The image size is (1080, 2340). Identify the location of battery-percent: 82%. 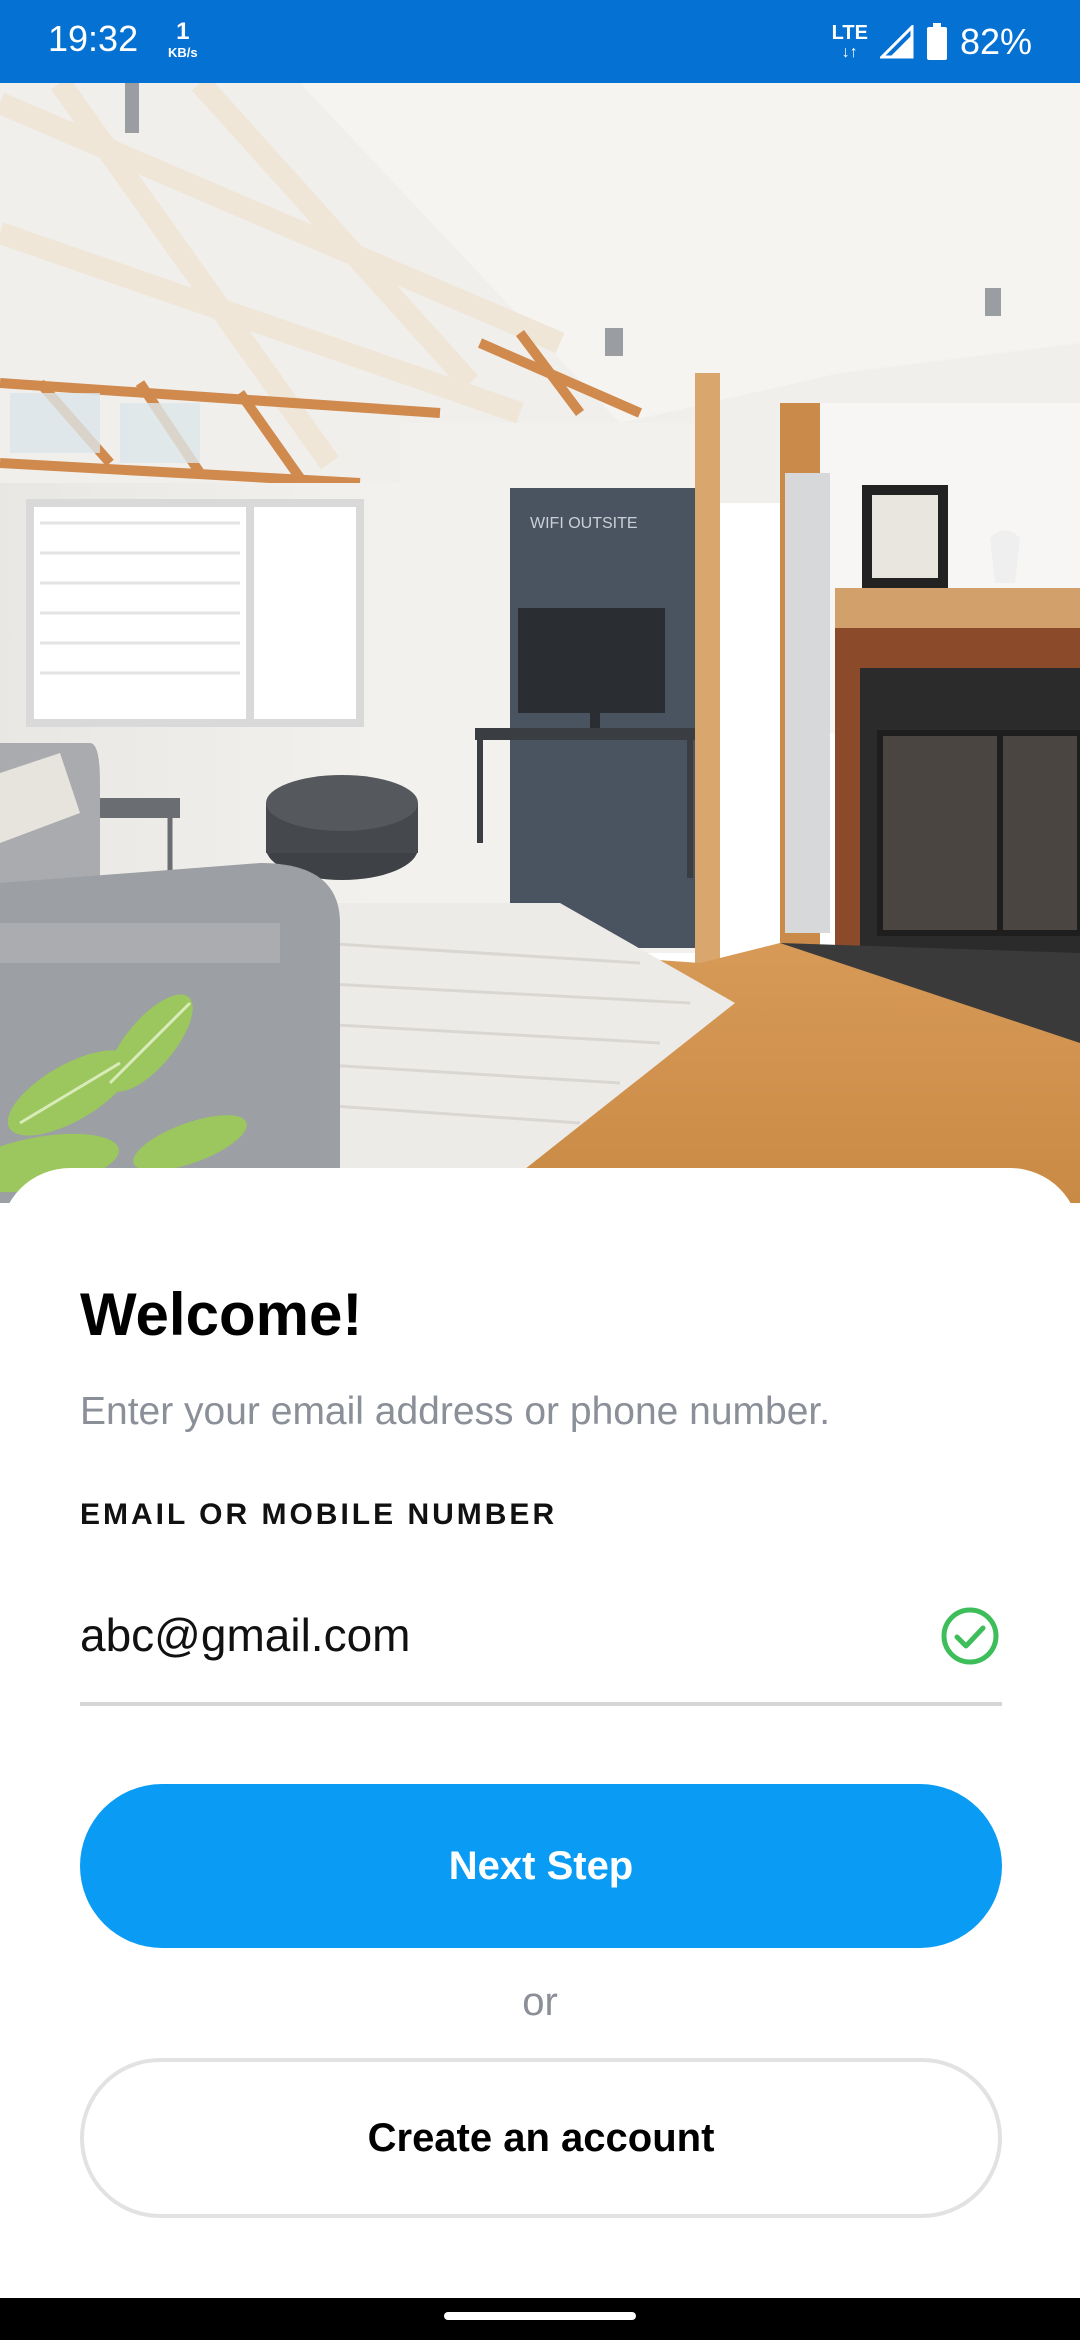
(995, 41).